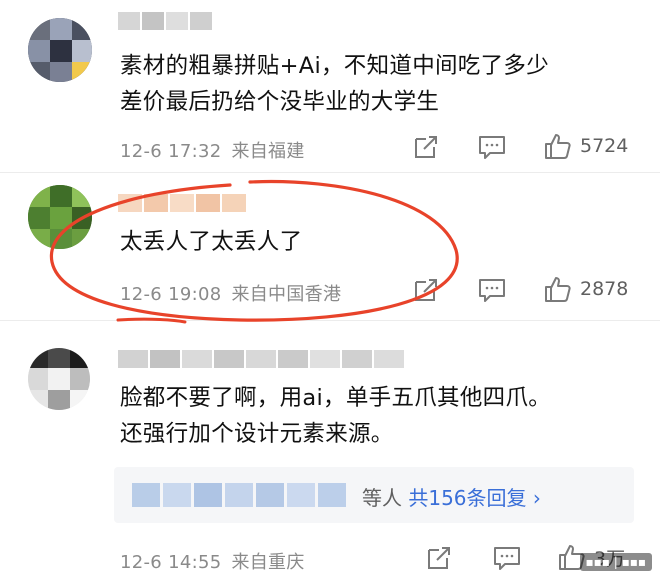  Describe the element at coordinates (604, 289) in the screenshot. I see `like-count: 2878` at that location.